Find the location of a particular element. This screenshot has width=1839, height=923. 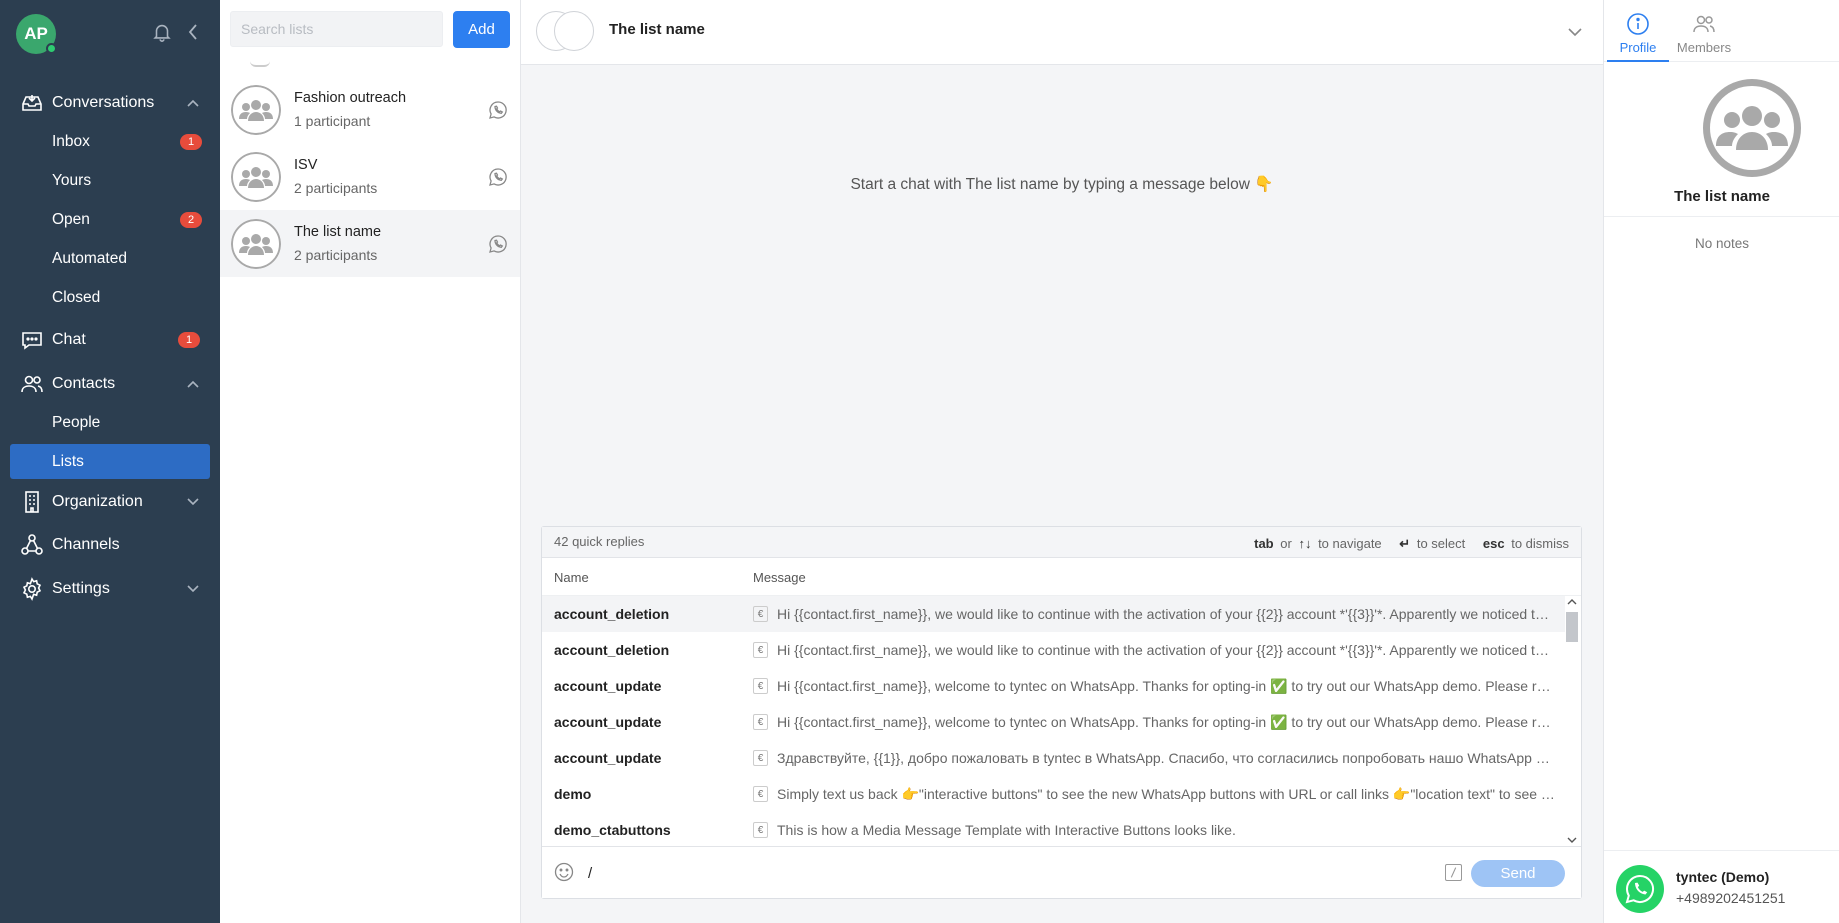

sidebar-section-organization: Organization is located at coordinates (110, 502).